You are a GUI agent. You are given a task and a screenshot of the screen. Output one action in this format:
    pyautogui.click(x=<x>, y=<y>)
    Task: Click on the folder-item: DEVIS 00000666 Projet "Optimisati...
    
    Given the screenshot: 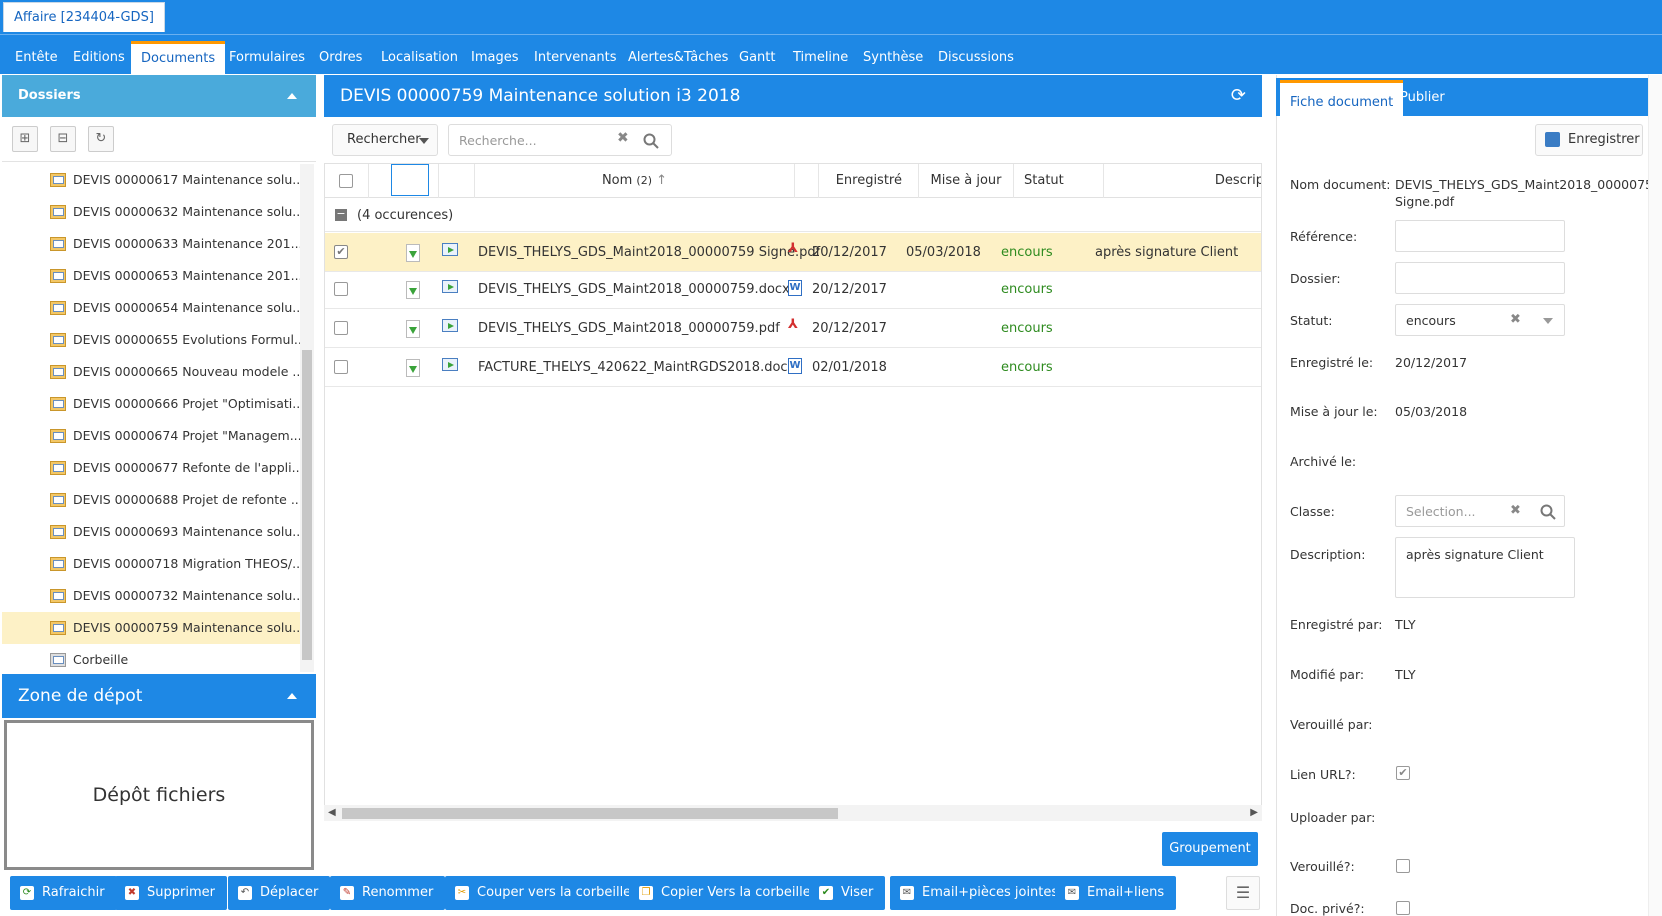 What is the action you would take?
    pyautogui.click(x=151, y=404)
    